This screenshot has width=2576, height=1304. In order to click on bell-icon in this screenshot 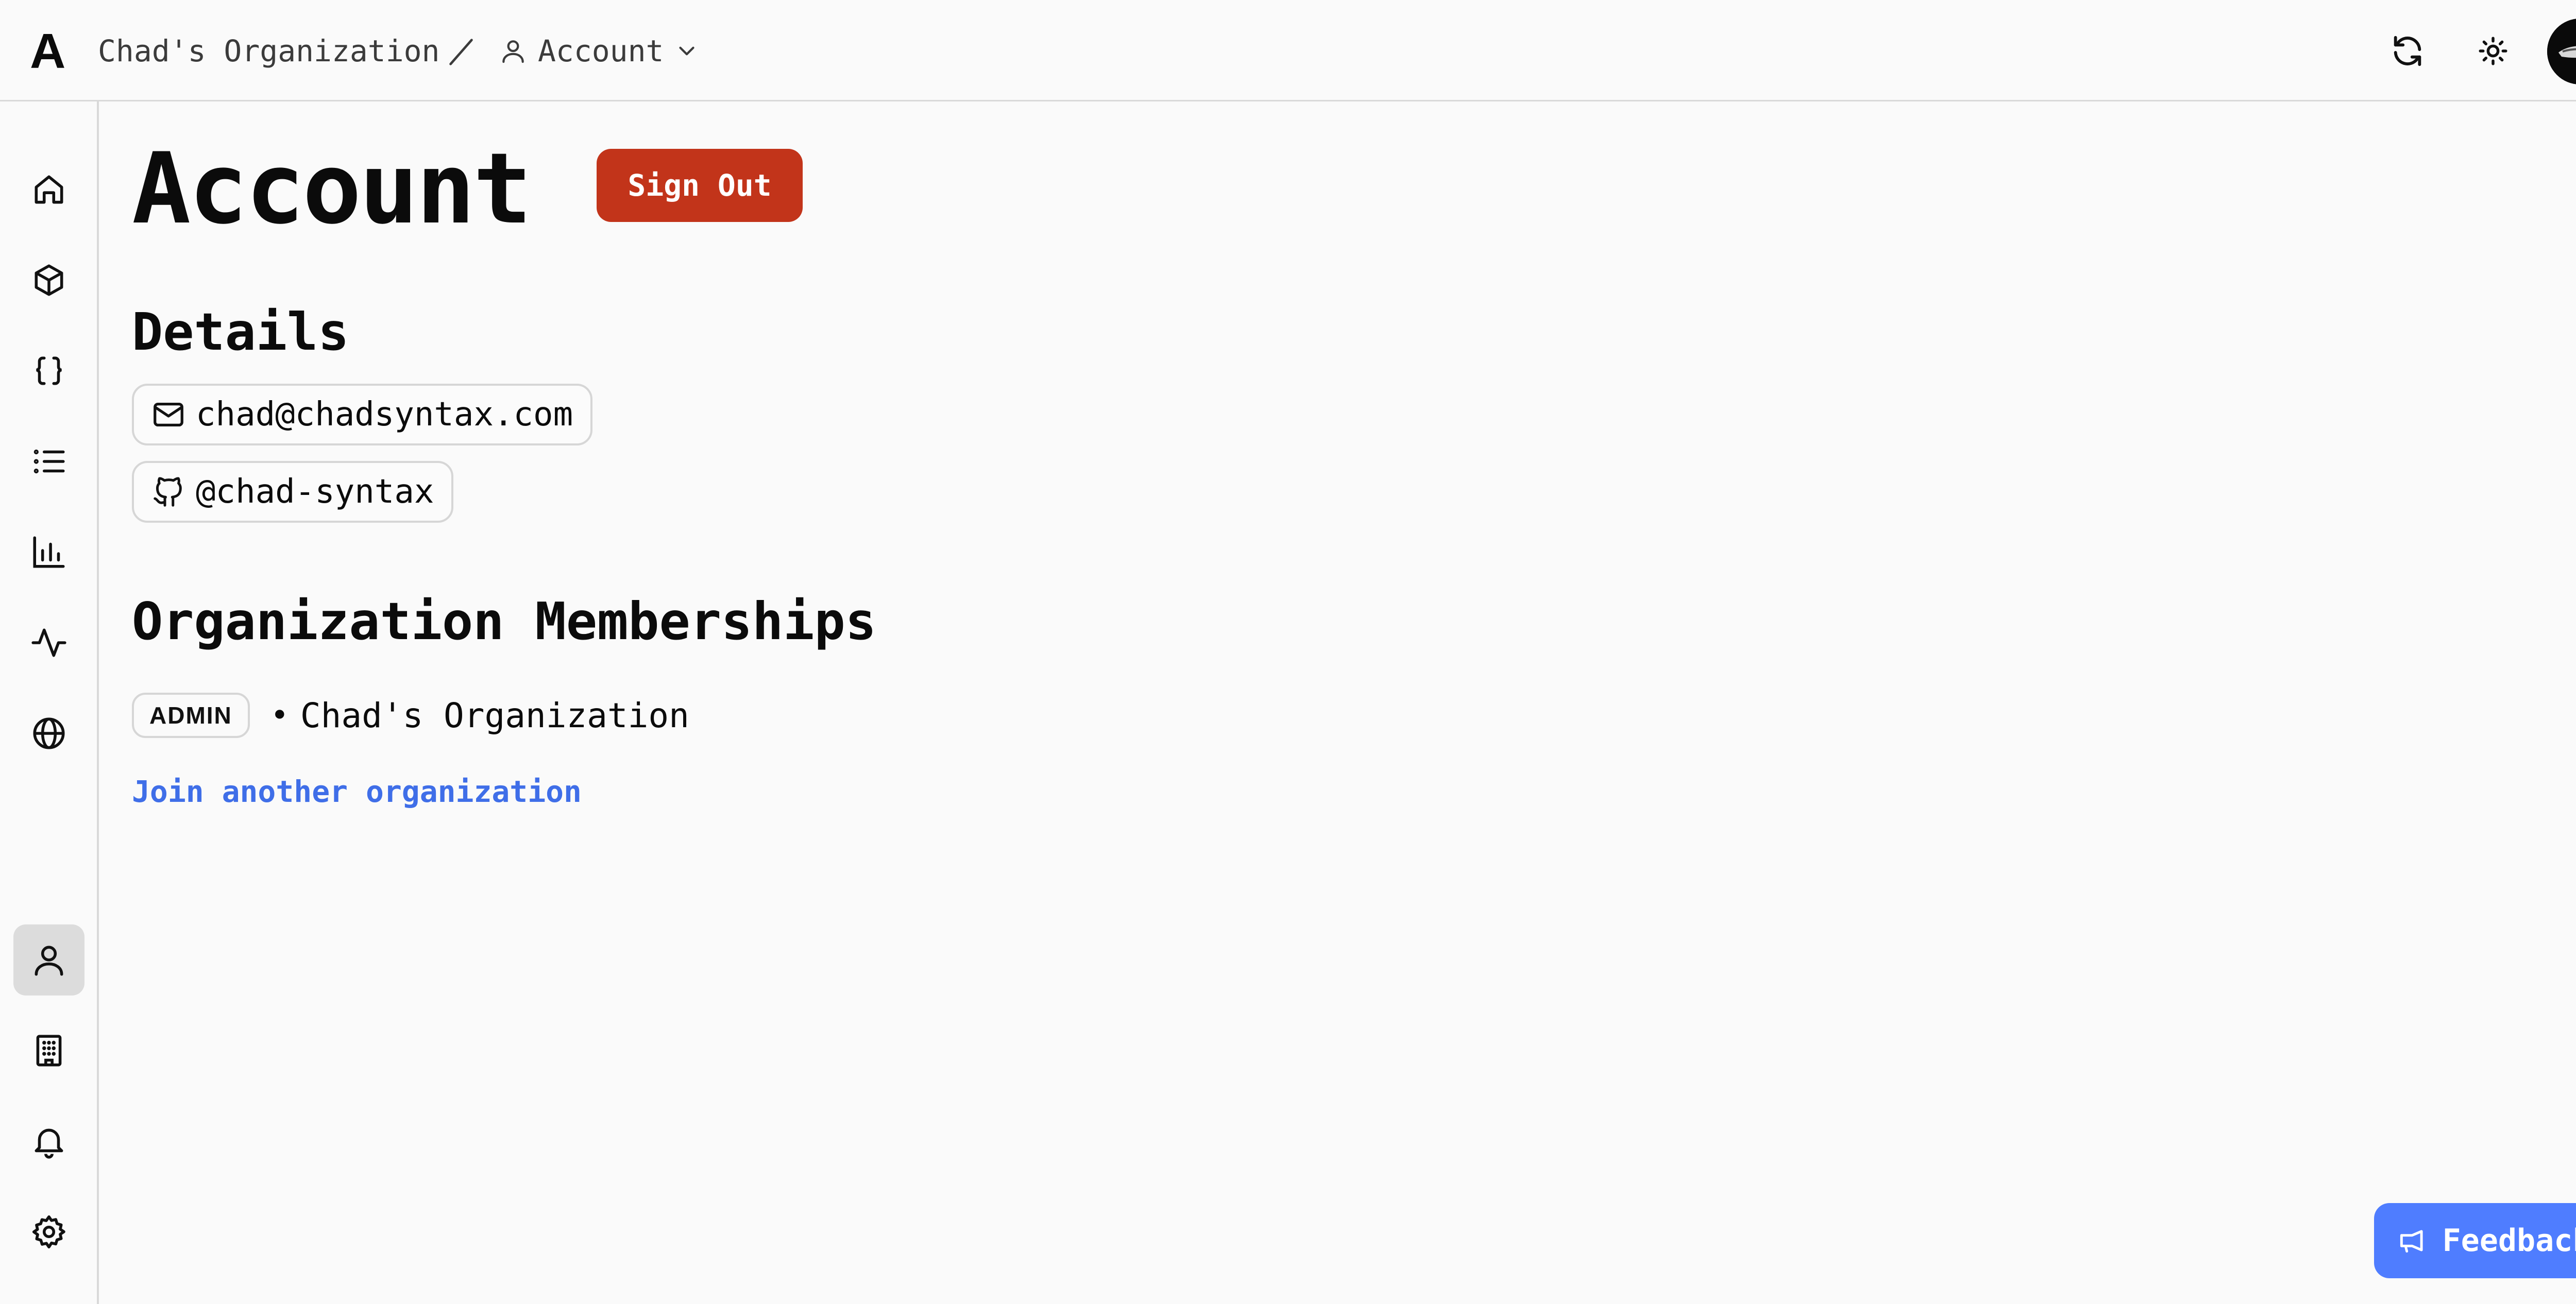, I will do `click(49, 1143)`.